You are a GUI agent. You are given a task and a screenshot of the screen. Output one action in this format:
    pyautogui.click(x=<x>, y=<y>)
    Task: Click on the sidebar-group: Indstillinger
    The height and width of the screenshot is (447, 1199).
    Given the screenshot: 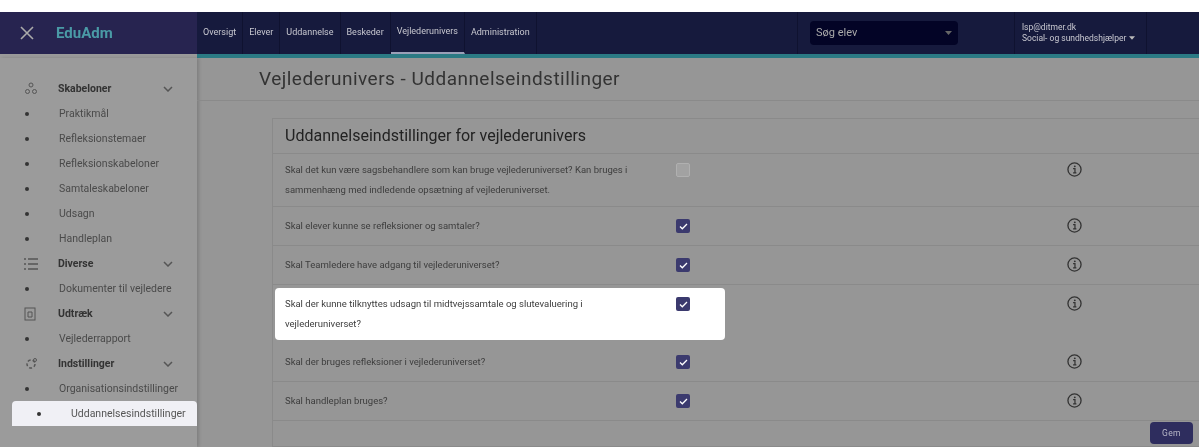 What is the action you would take?
    pyautogui.click(x=98, y=363)
    